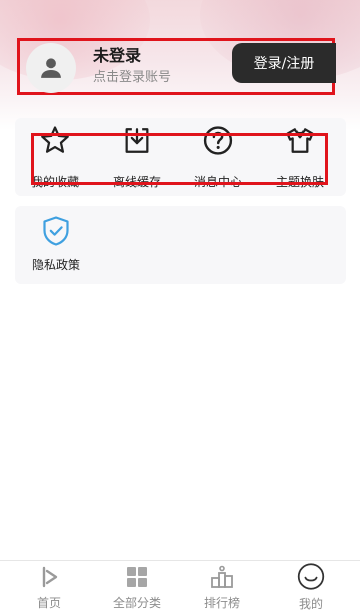  I want to click on privacy-policy-label: 隐私政策, so click(55, 265).